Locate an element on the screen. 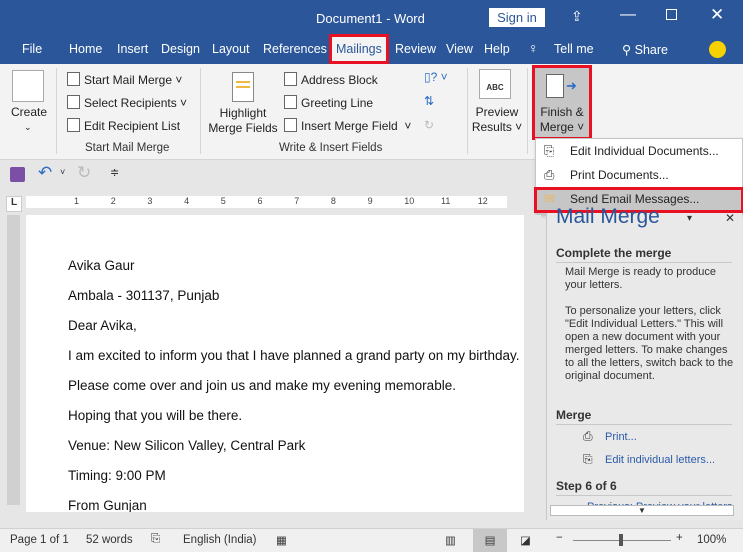  word-count: 52 words is located at coordinates (109, 540).